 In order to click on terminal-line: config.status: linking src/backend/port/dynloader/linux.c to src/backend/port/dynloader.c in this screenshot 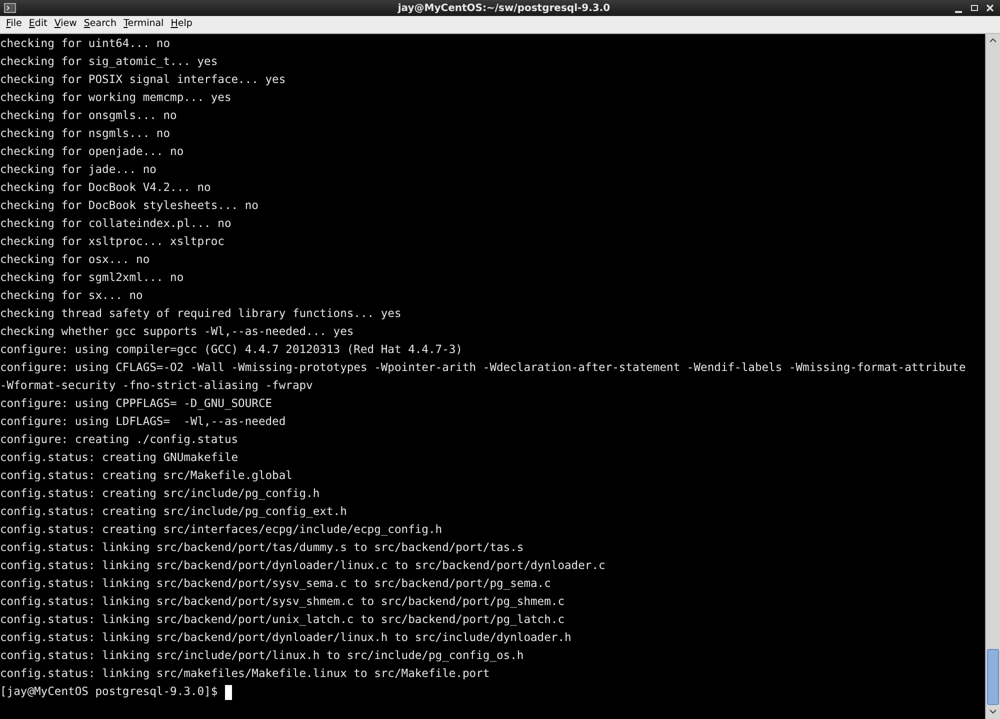, I will do `click(303, 566)`.